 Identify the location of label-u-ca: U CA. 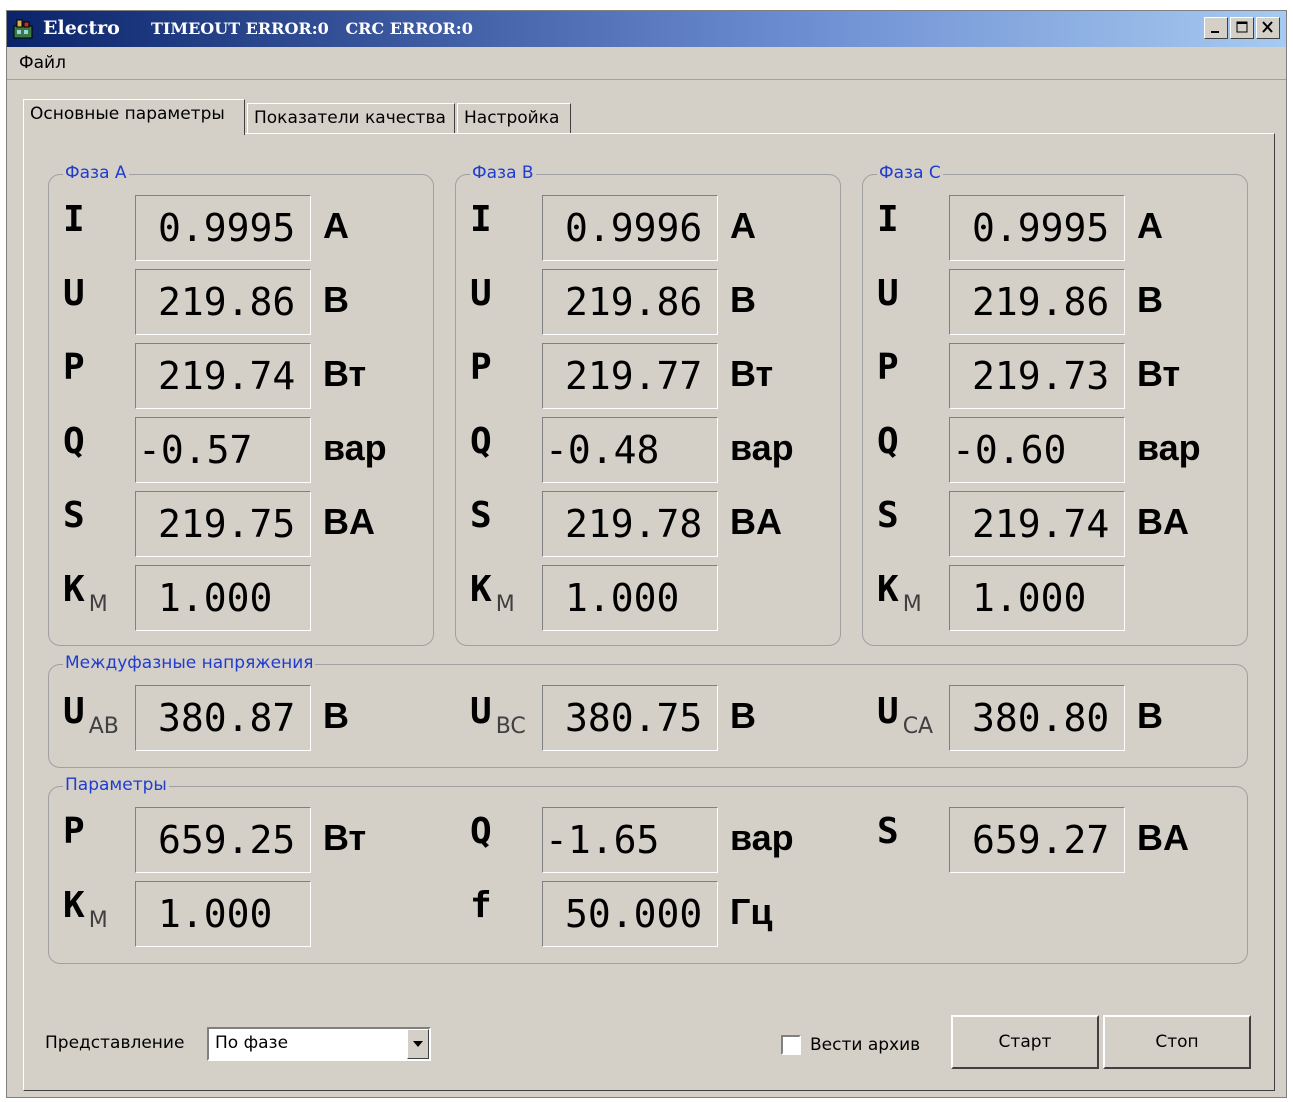
(905, 715).